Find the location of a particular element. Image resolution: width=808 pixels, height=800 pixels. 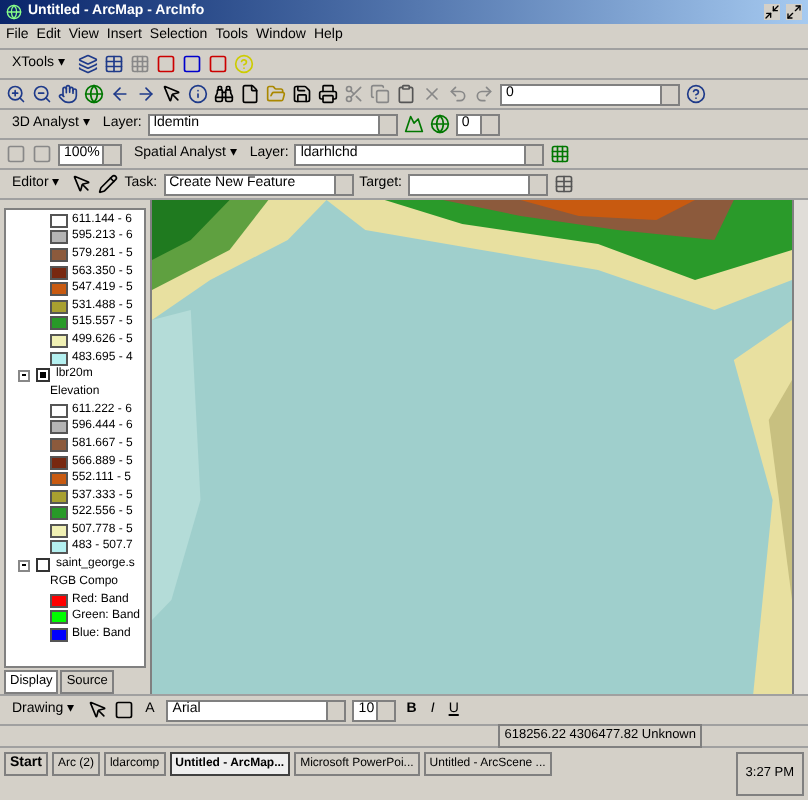

minimize-icon is located at coordinates (772, 12).